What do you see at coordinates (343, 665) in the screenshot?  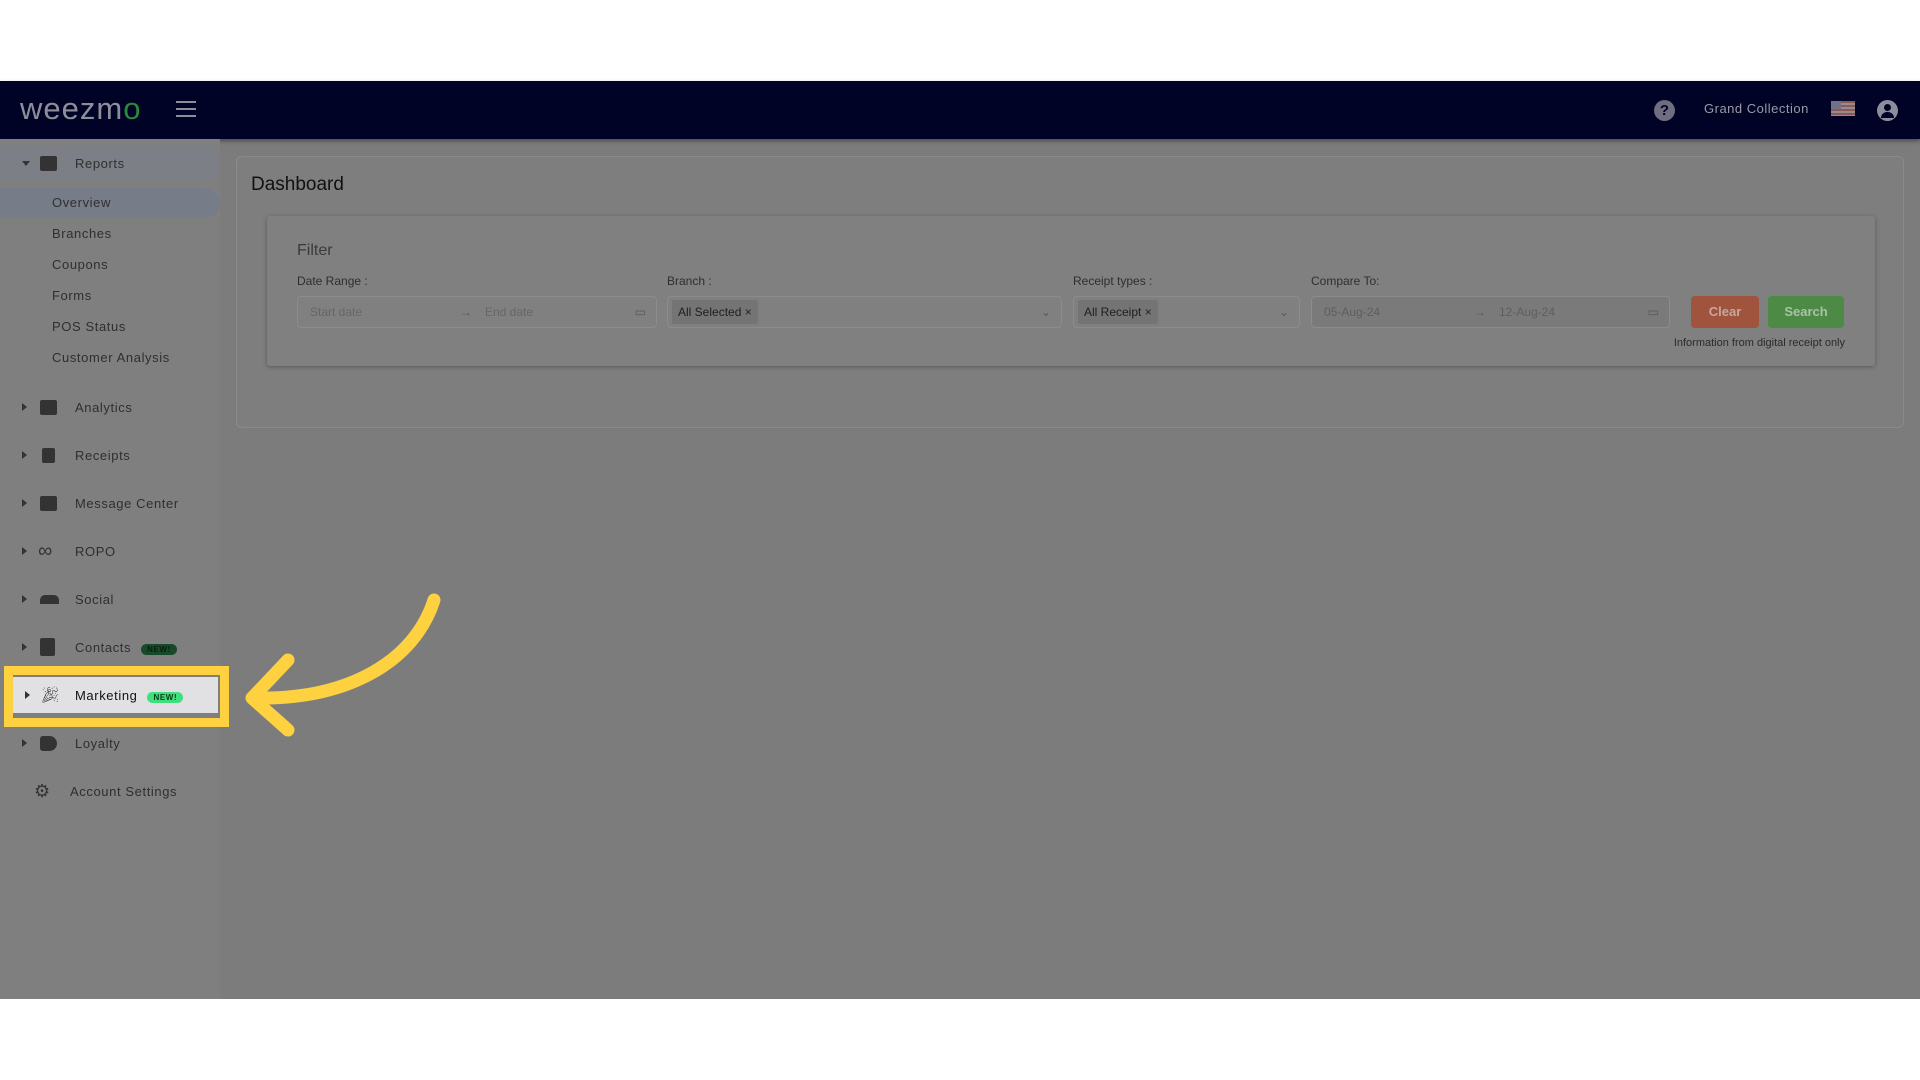 I see `annotation-arrow-icon` at bounding box center [343, 665].